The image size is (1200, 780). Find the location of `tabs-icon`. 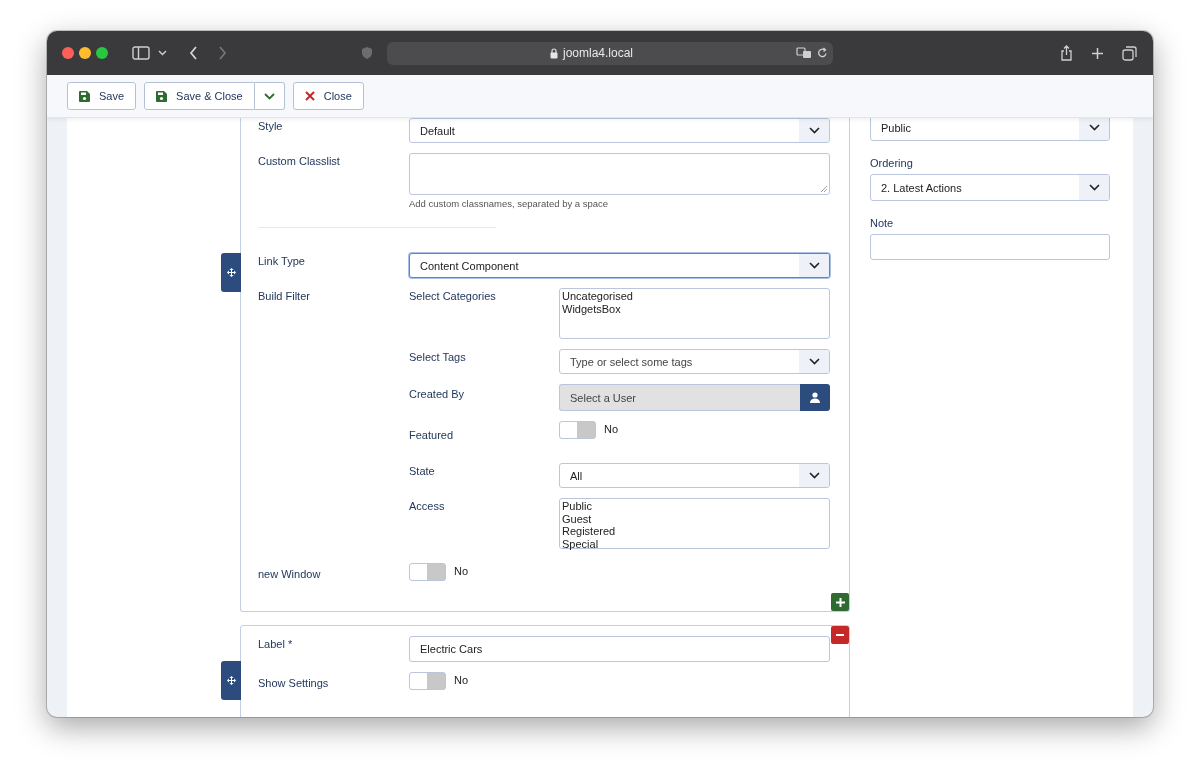

tabs-icon is located at coordinates (1129, 53).